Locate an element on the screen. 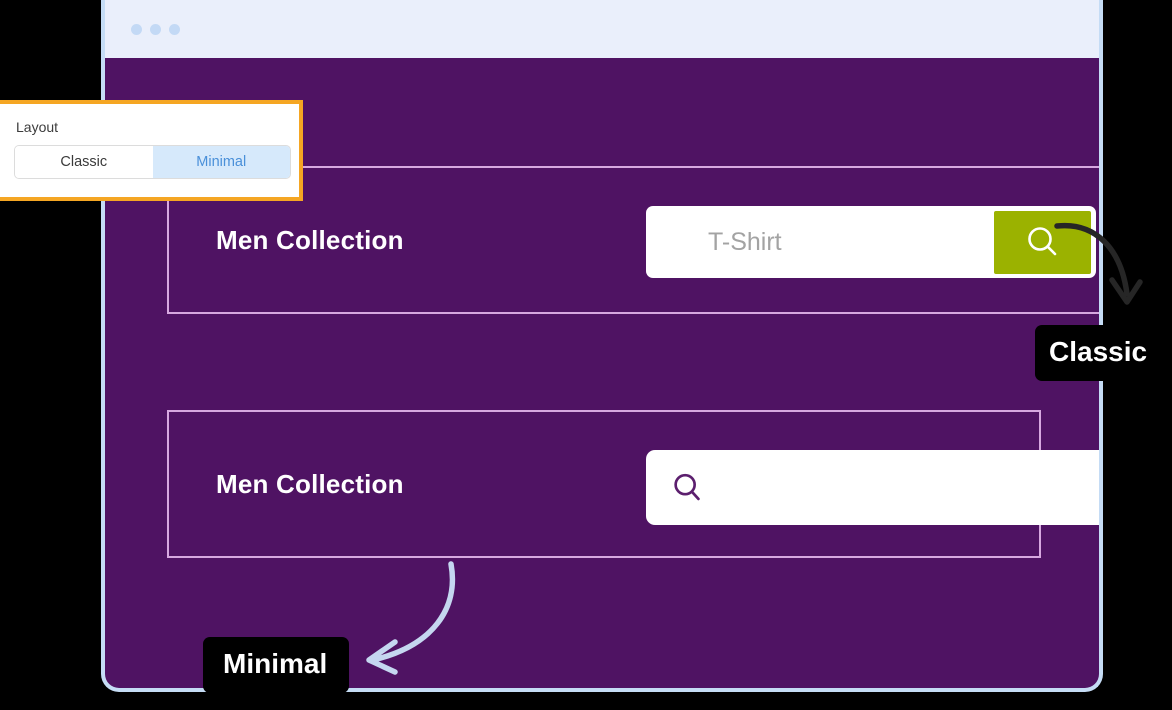 The width and height of the screenshot is (1172, 710). layout-option-classic: Classic is located at coordinates (84, 162).